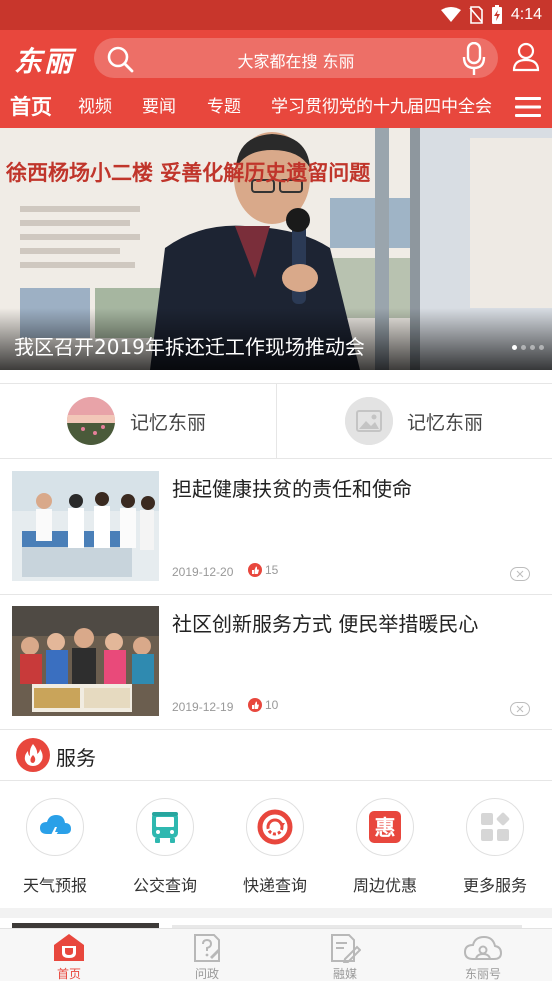 Image resolution: width=552 pixels, height=981 pixels. What do you see at coordinates (384, 885) in the screenshot?
I see `service-label: 周边优惠` at bounding box center [384, 885].